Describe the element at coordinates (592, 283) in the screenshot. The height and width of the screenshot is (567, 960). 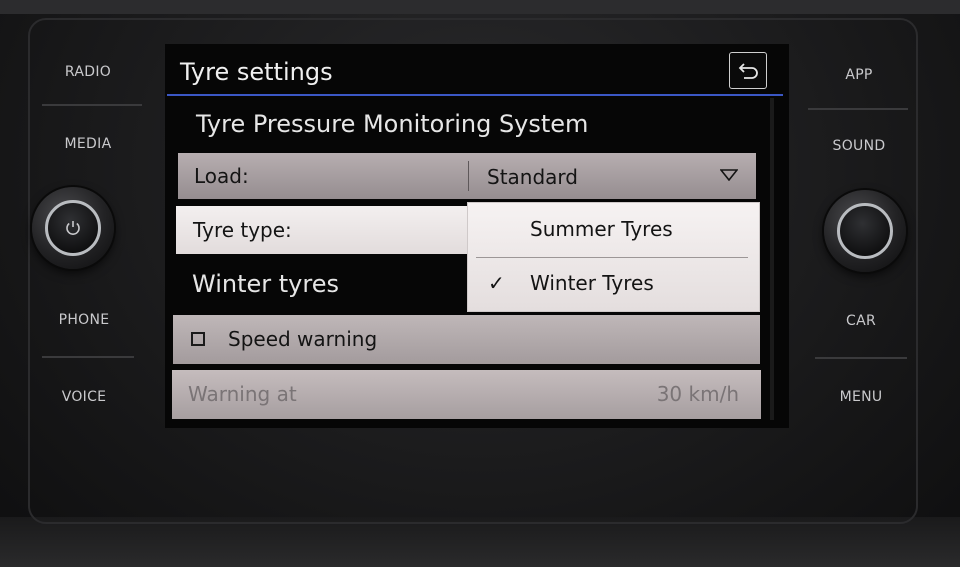
I see `option-label: Winter Tyres` at that location.